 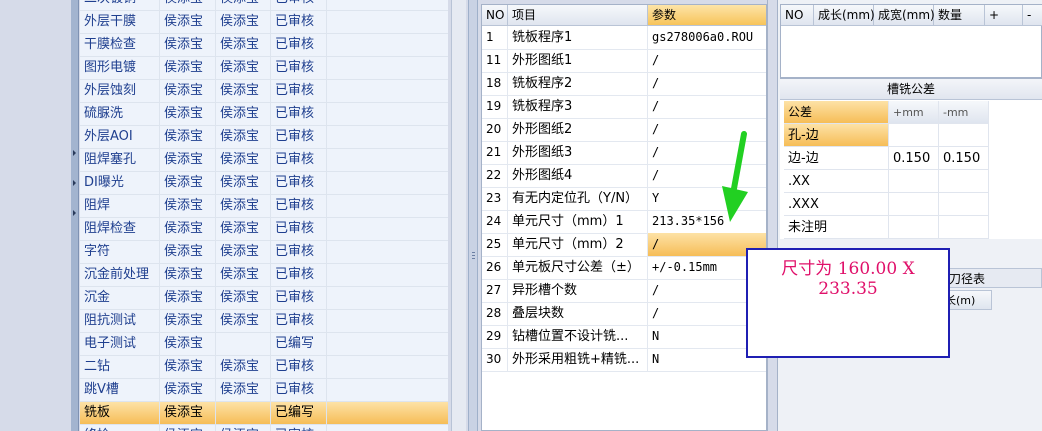 What do you see at coordinates (120, 160) in the screenshot?
I see `process-name-cell: 阻焊塞孔` at bounding box center [120, 160].